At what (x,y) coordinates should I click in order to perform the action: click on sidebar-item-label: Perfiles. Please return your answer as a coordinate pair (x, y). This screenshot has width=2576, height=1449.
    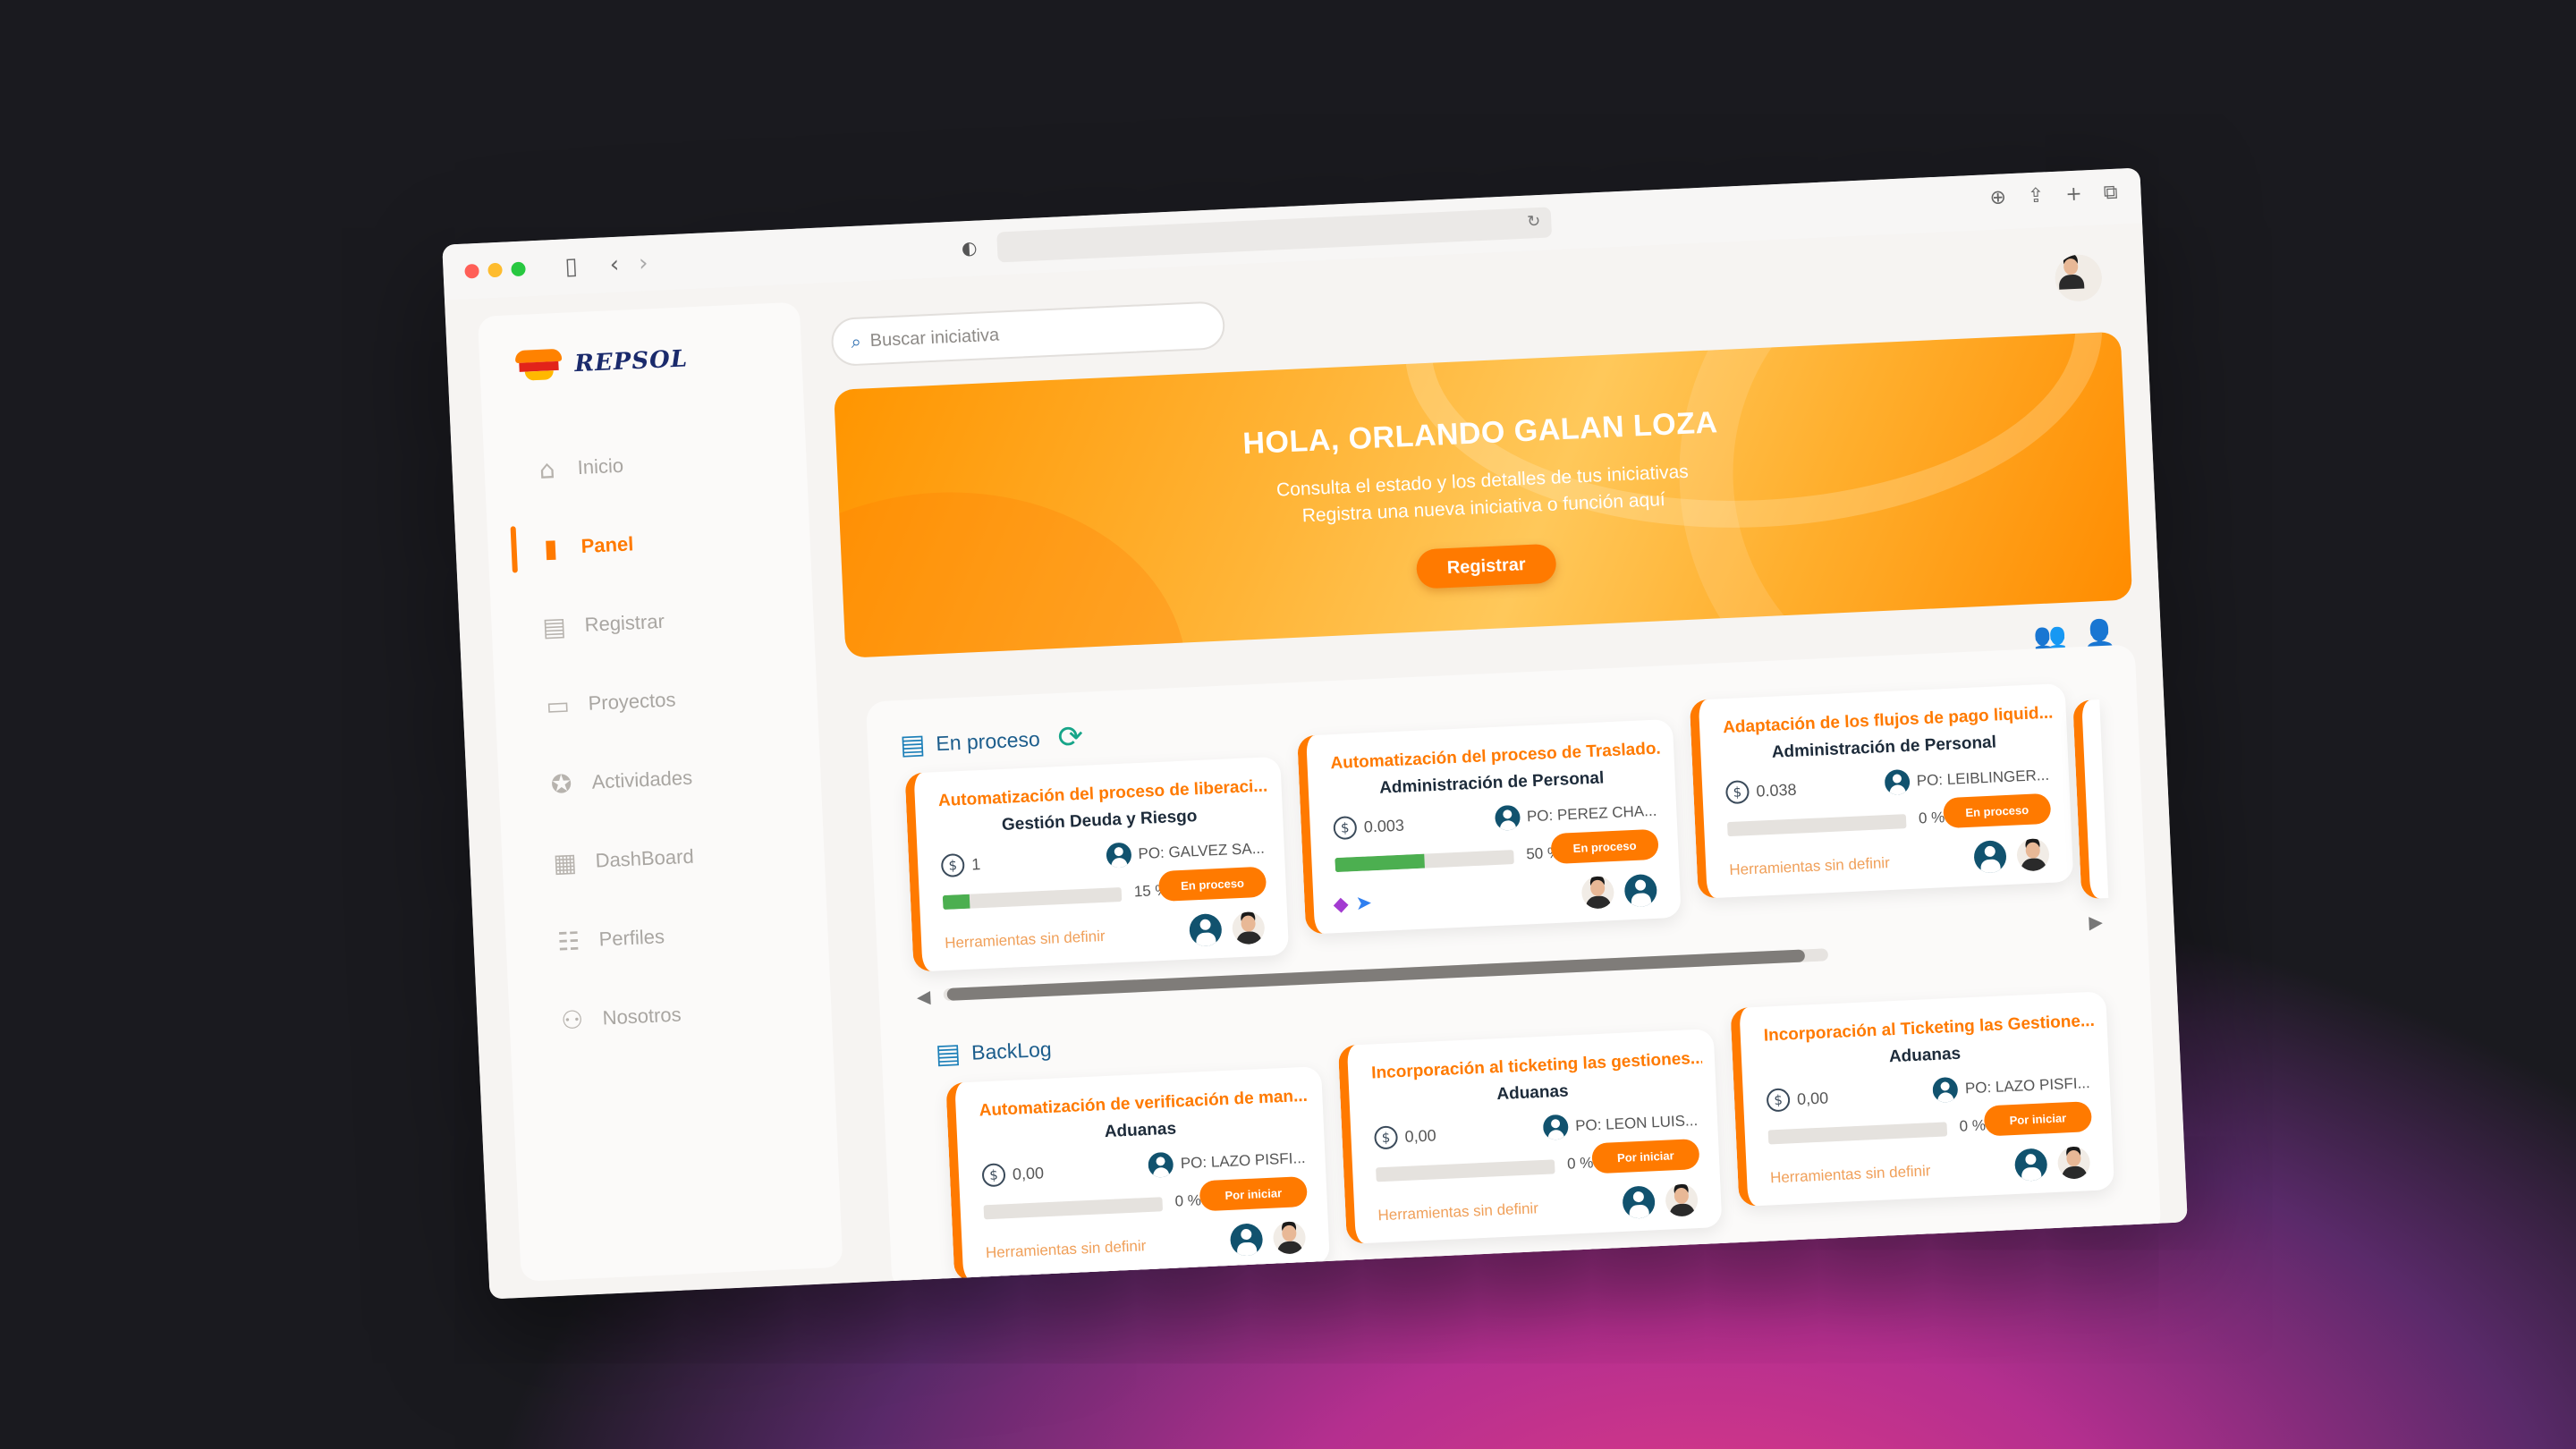
    Looking at the image, I should click on (631, 938).